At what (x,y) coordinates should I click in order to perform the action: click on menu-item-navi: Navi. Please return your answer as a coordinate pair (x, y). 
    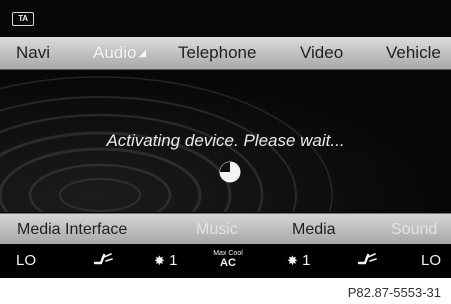
    Looking at the image, I should click on (33, 53).